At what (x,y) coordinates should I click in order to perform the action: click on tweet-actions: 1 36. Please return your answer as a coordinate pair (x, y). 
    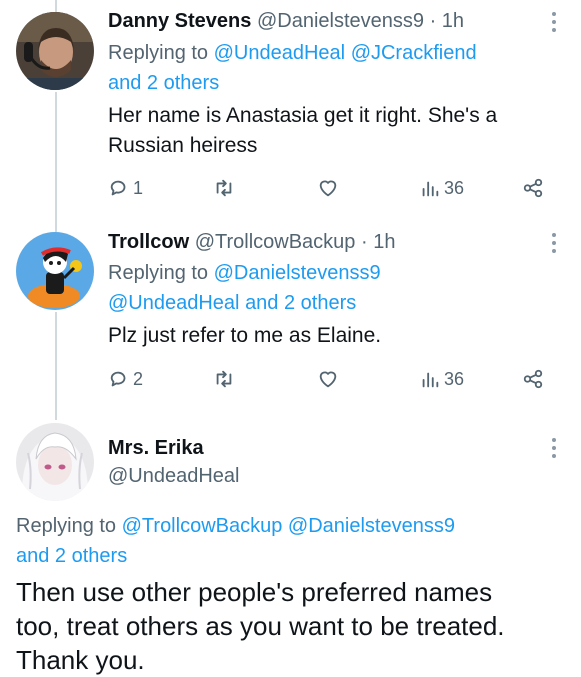
    Looking at the image, I should click on (328, 188).